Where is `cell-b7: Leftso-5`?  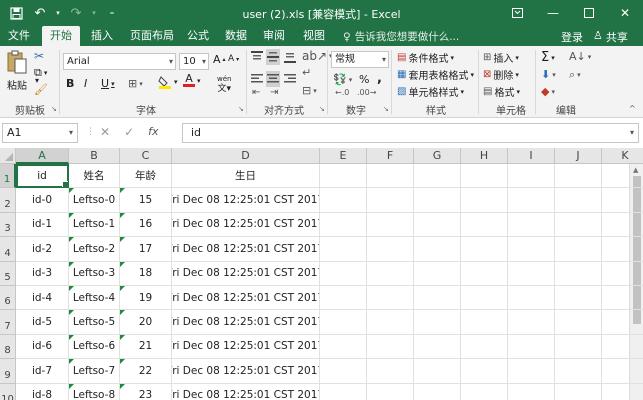
cell-b7: Leftso-5 is located at coordinates (94, 322).